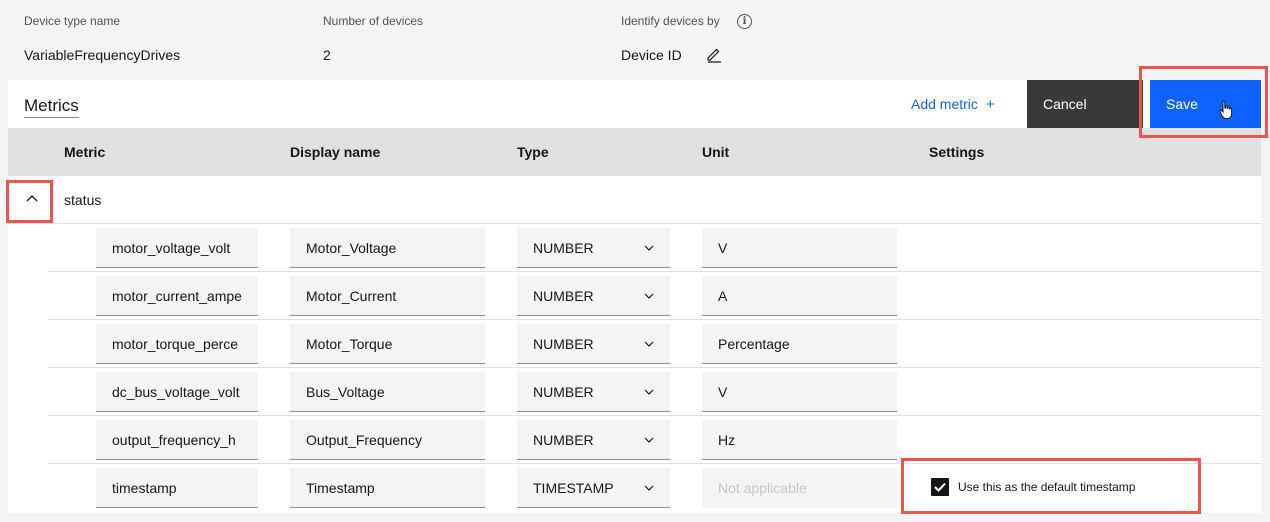  Describe the element at coordinates (72, 21) in the screenshot. I see `device-type-label: Device type name` at that location.